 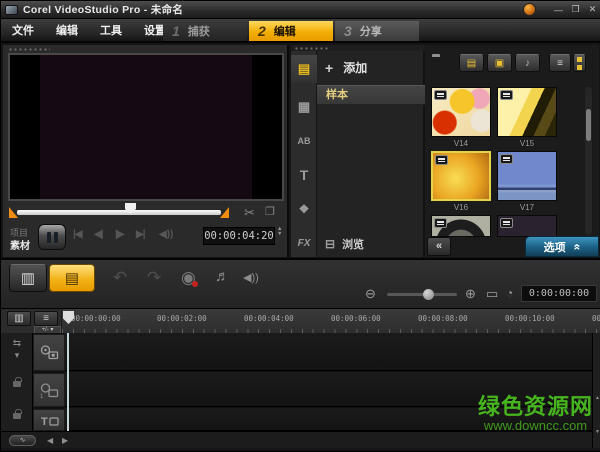 What do you see at coordinates (304, 107) in the screenshot?
I see `nav-instant-project-icon: ▦` at bounding box center [304, 107].